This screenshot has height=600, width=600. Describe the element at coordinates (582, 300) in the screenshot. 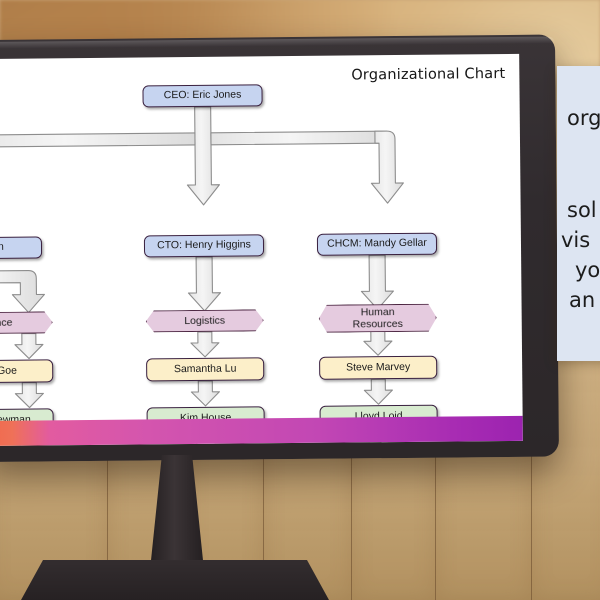

I see `side-panel-body-line-4: an` at that location.